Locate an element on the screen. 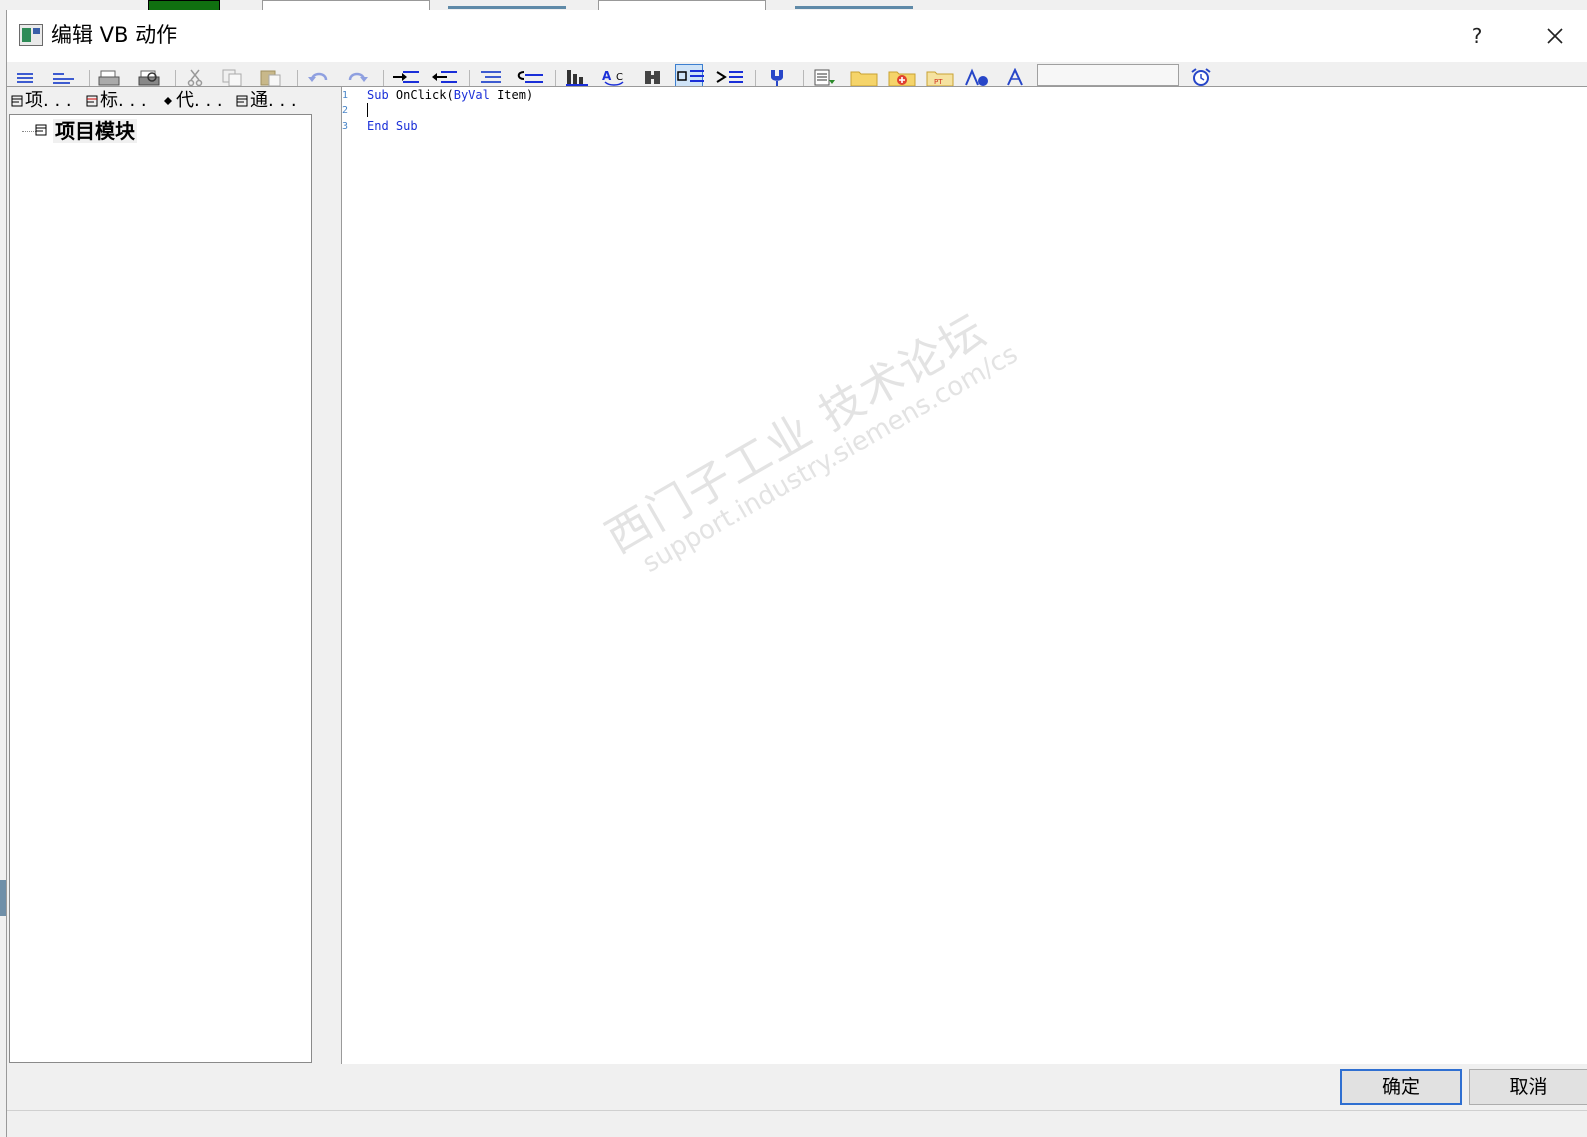 The image size is (1587, 1137). print-preview-button is located at coordinates (149, 76).